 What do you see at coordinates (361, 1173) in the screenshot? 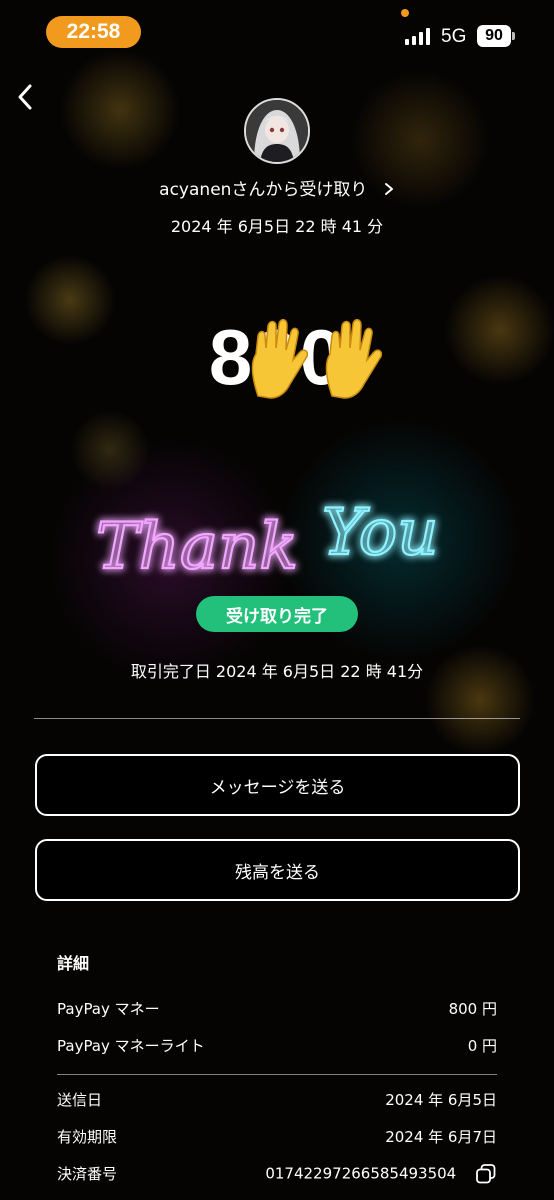
I see `payment-number: 01742297266585493504` at bounding box center [361, 1173].